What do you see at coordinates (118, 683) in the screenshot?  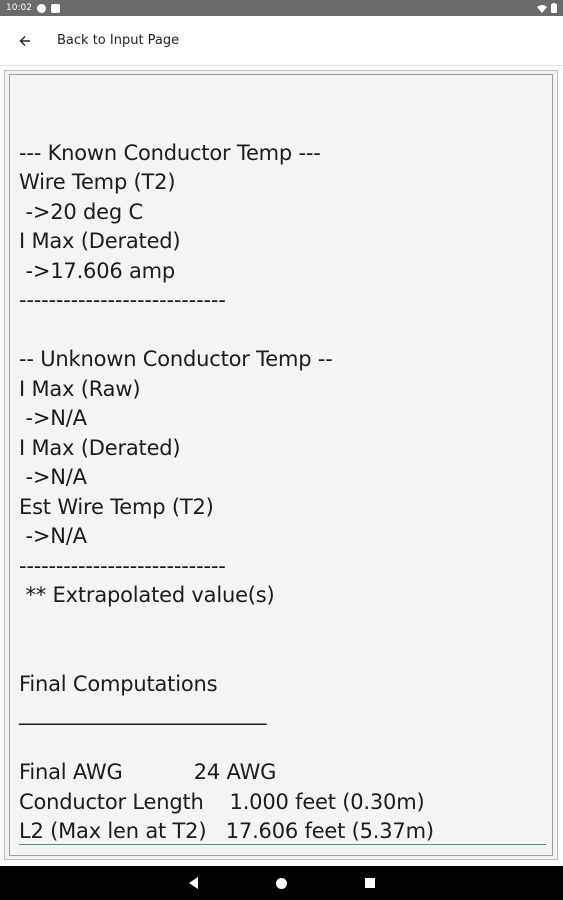 I see `result-line: Final Computations` at bounding box center [118, 683].